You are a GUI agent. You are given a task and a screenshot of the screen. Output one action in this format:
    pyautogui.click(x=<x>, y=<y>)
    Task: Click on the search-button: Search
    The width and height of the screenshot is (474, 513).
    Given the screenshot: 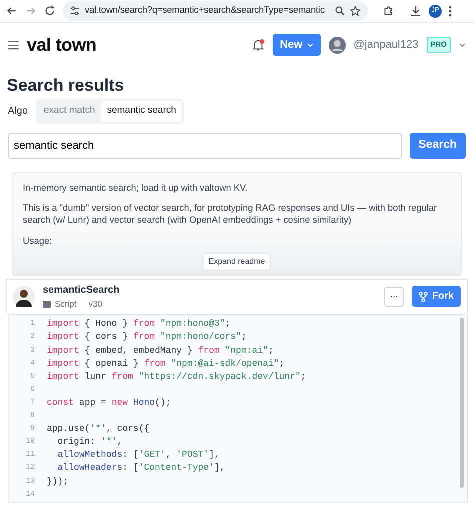 What is the action you would take?
    pyautogui.click(x=438, y=145)
    